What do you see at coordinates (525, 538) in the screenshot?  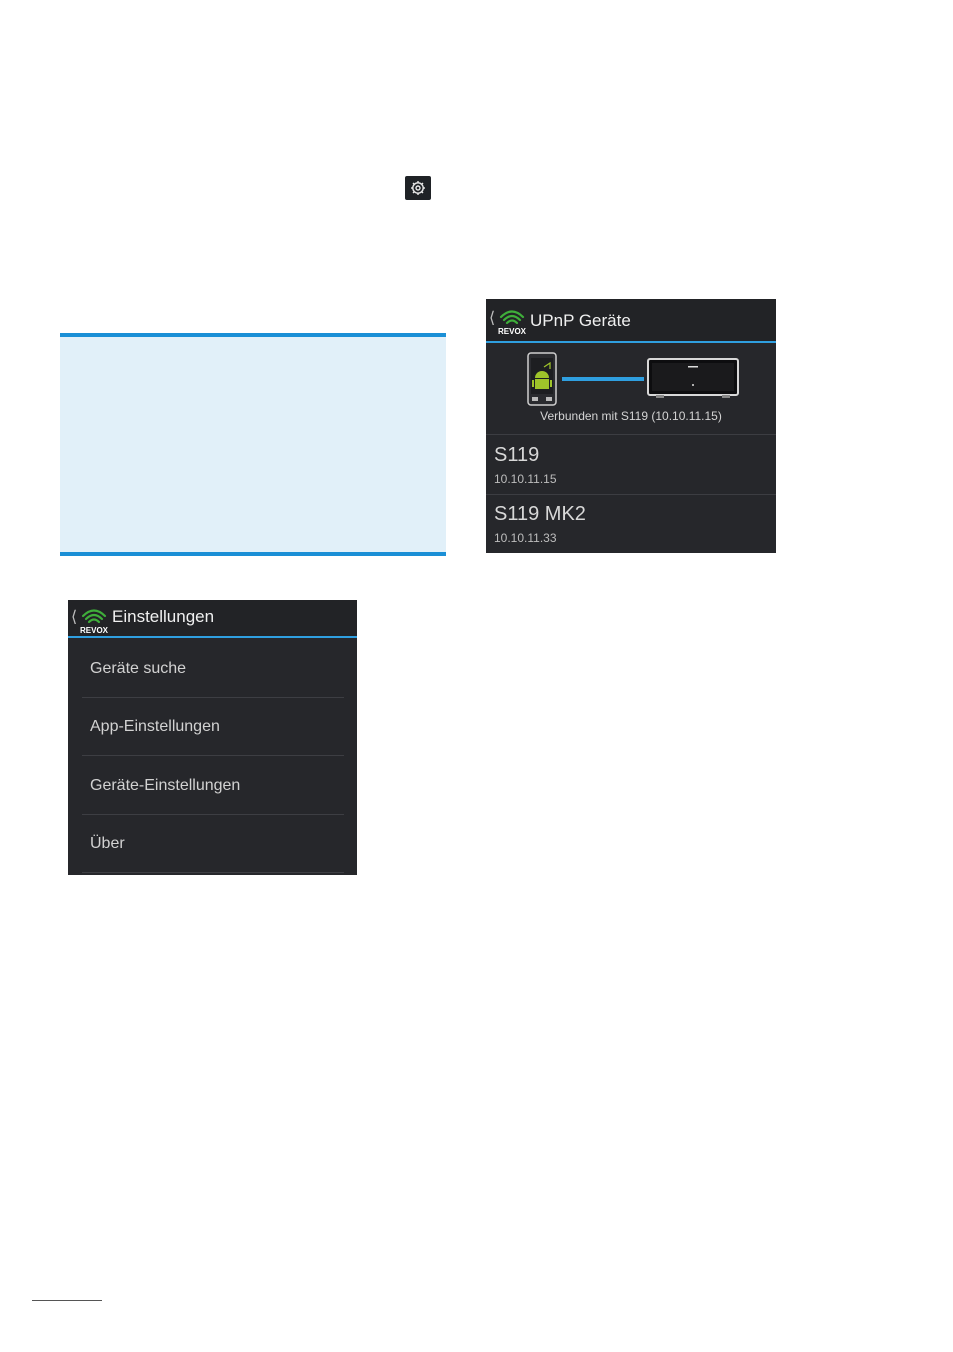 I see `device-ip: 10.10.11.33` at bounding box center [525, 538].